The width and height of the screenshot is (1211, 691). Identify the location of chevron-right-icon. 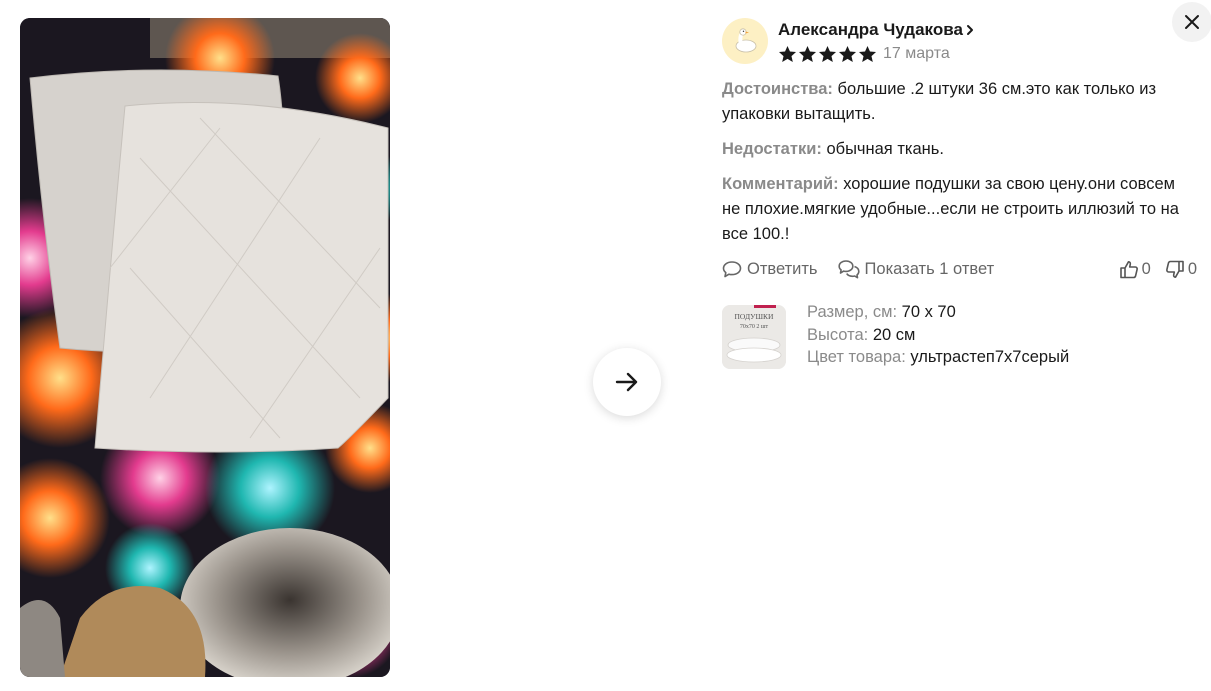
(969, 29).